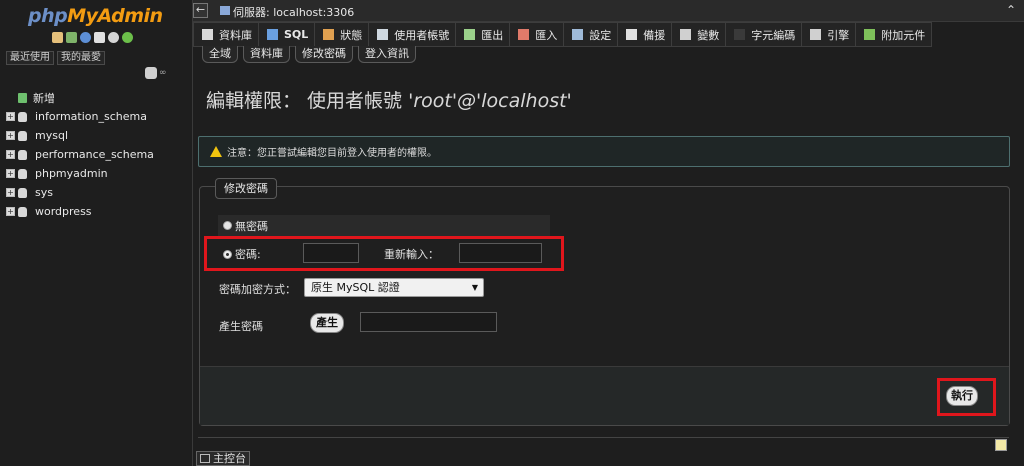 This screenshot has height=466, width=1024. I want to click on hashing-method-value: 原生 MySQL 認證, so click(355, 287).